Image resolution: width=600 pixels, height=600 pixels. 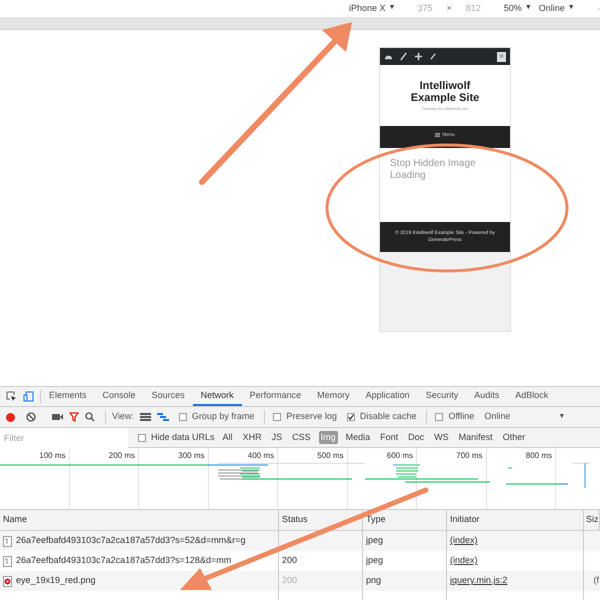 I want to click on file-type: png, so click(x=374, y=581).